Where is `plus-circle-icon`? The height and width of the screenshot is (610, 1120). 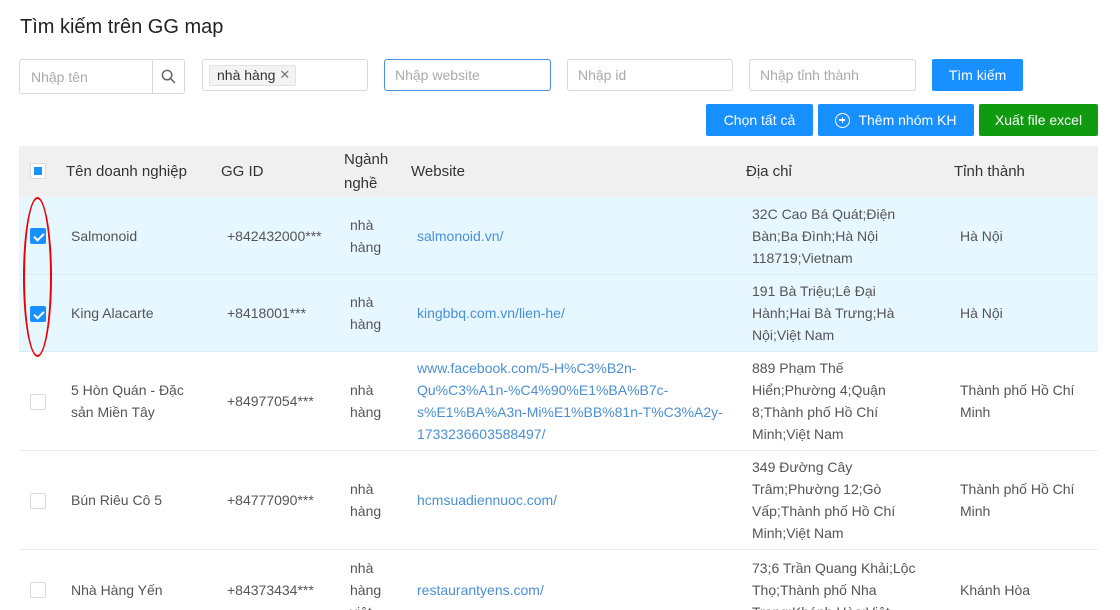
plus-circle-icon is located at coordinates (843, 120).